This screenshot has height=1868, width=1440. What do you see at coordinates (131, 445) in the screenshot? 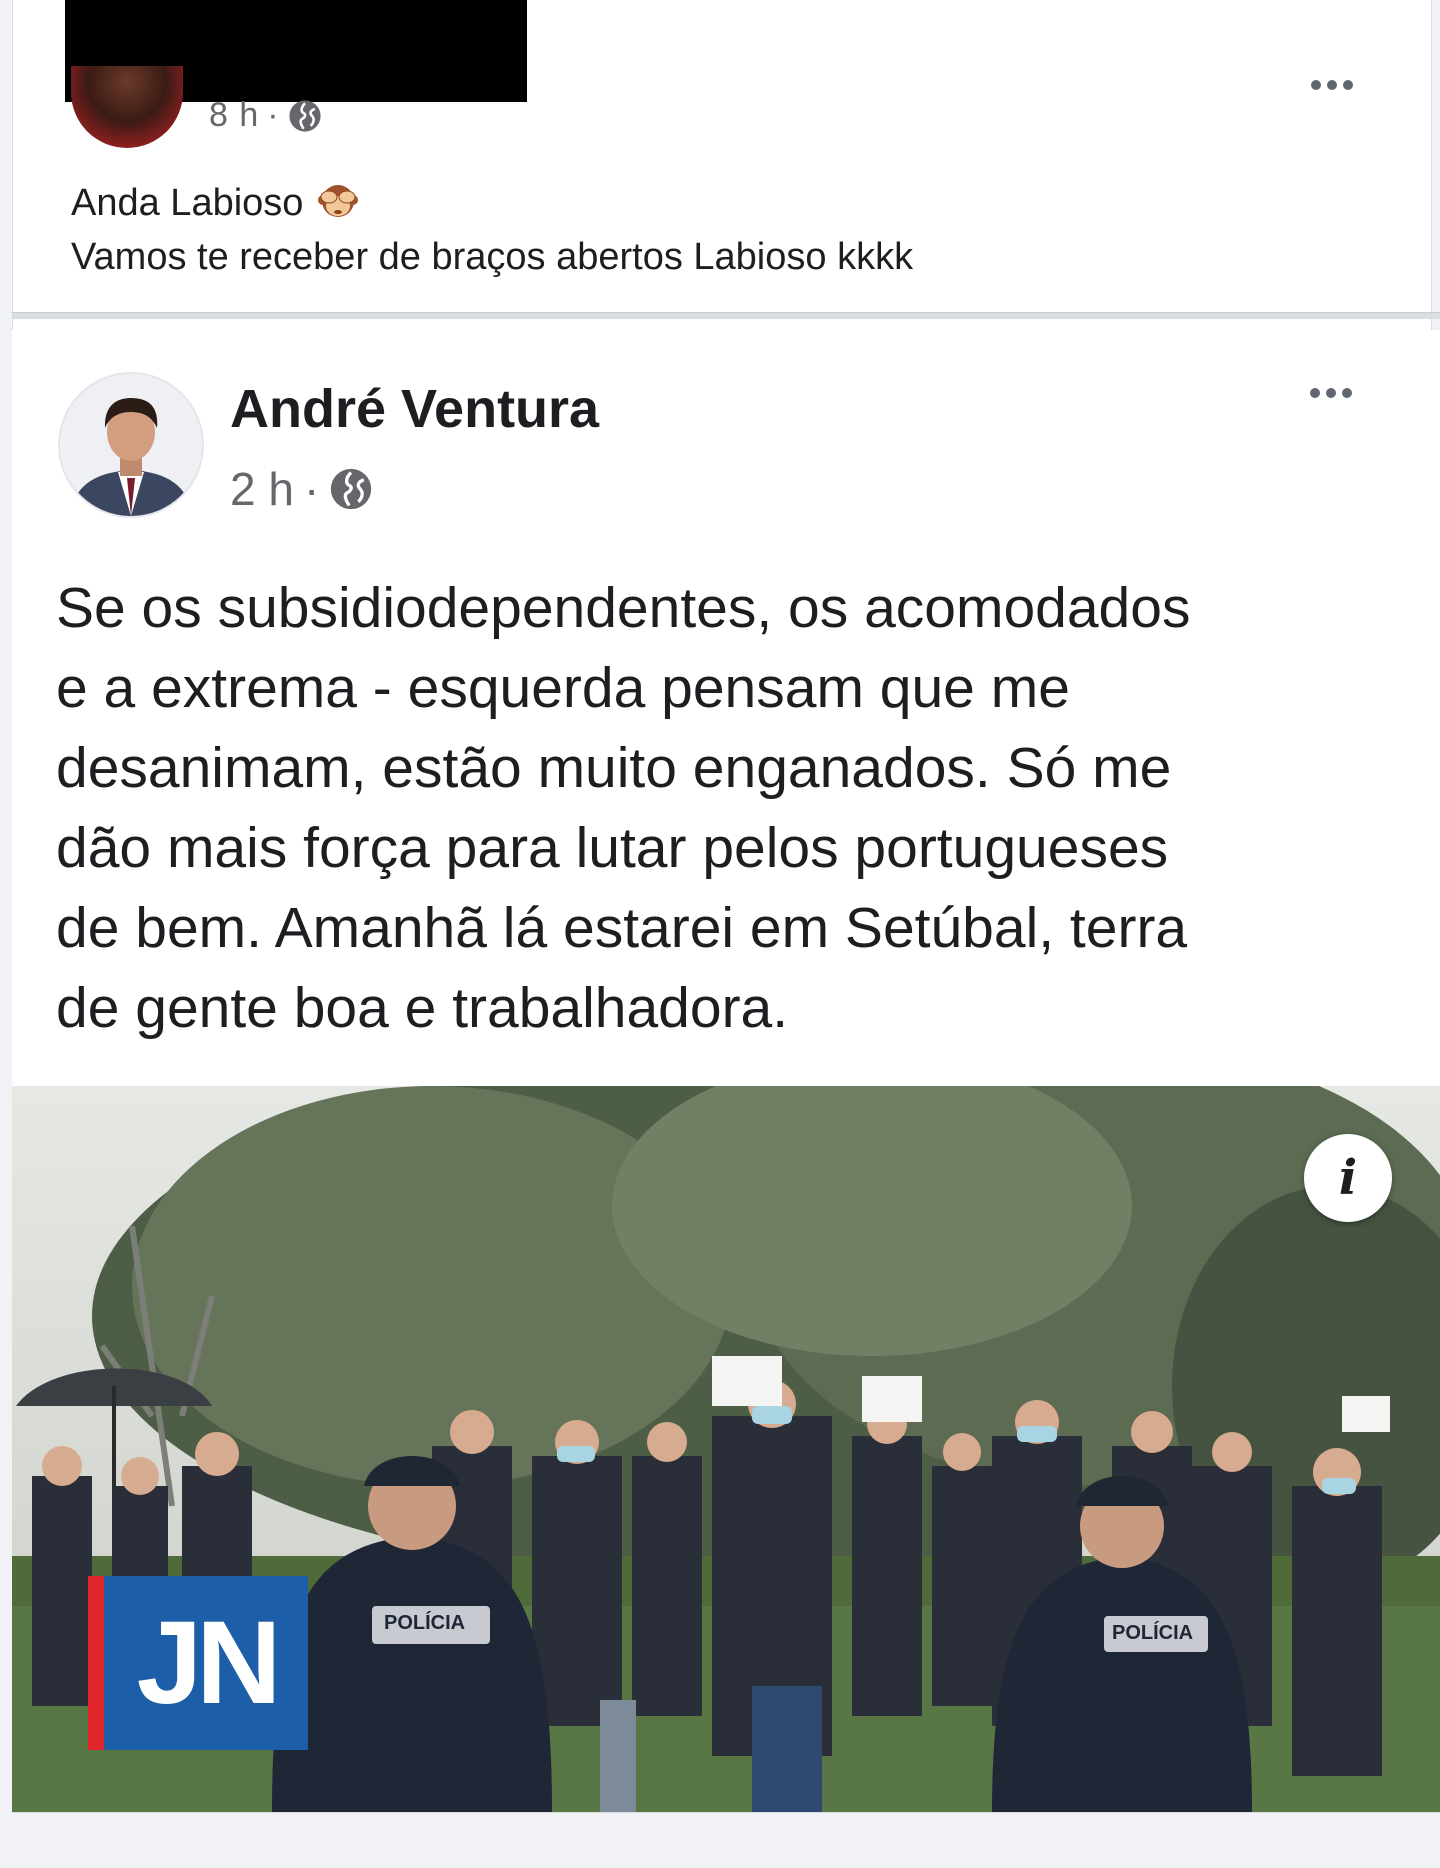
I see `author-avatar` at bounding box center [131, 445].